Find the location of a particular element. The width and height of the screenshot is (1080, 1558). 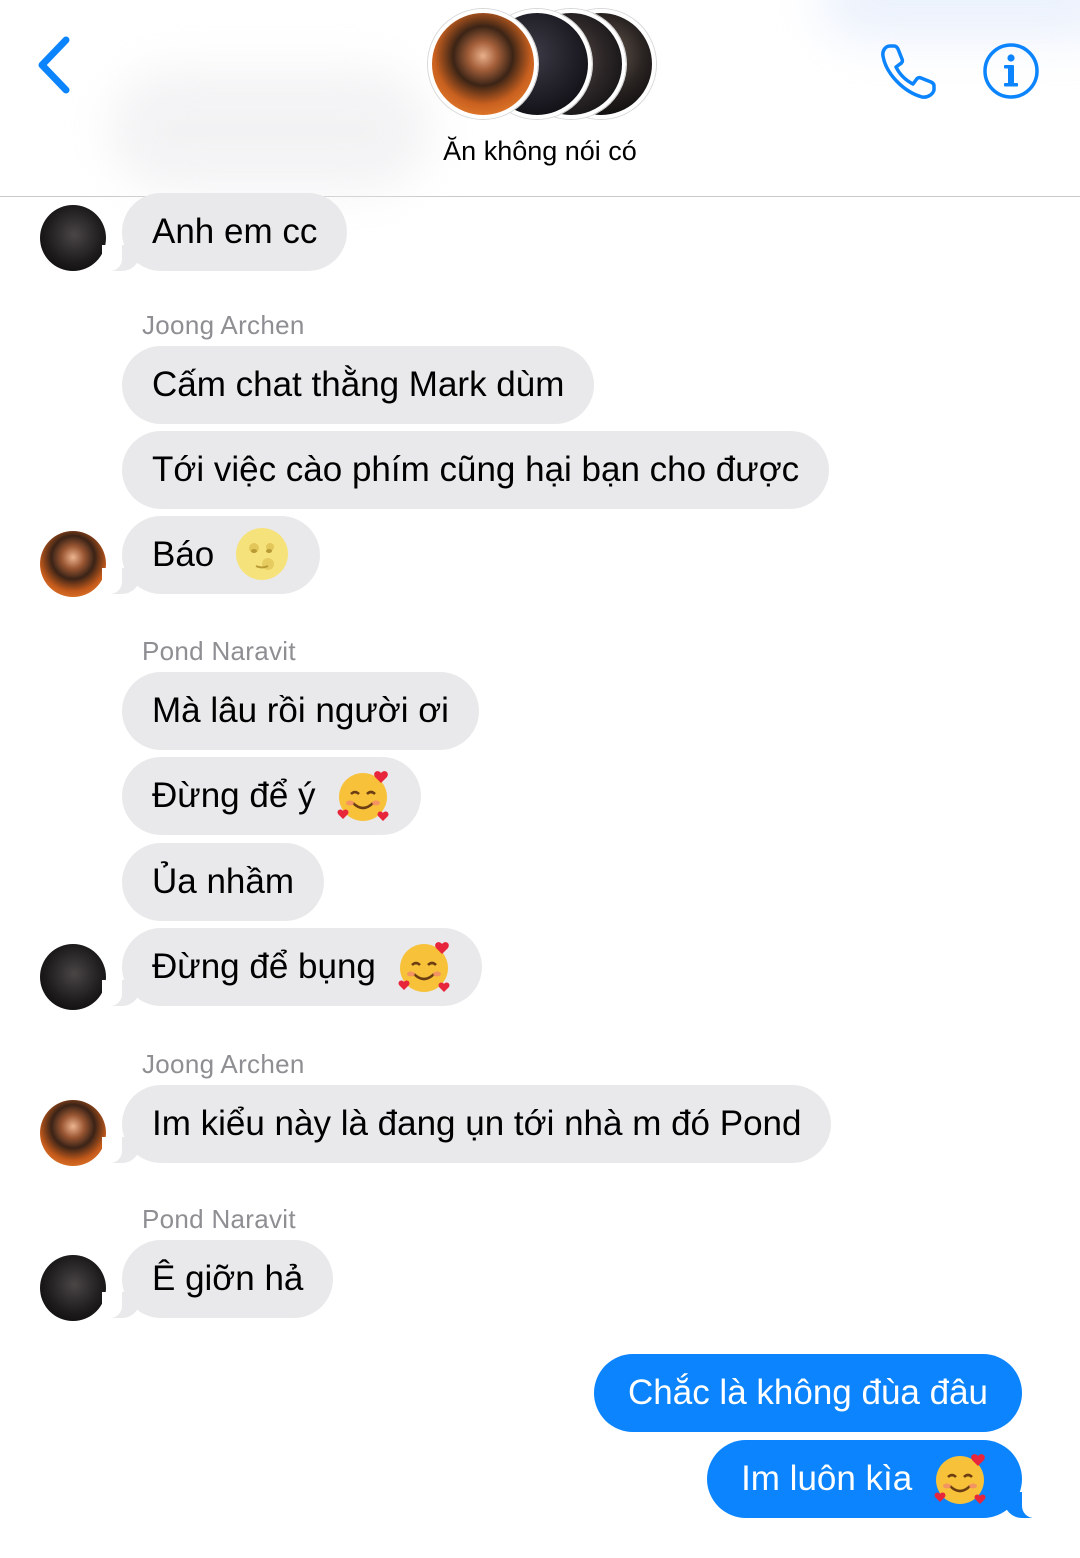

phone-icon is located at coordinates (908, 71).